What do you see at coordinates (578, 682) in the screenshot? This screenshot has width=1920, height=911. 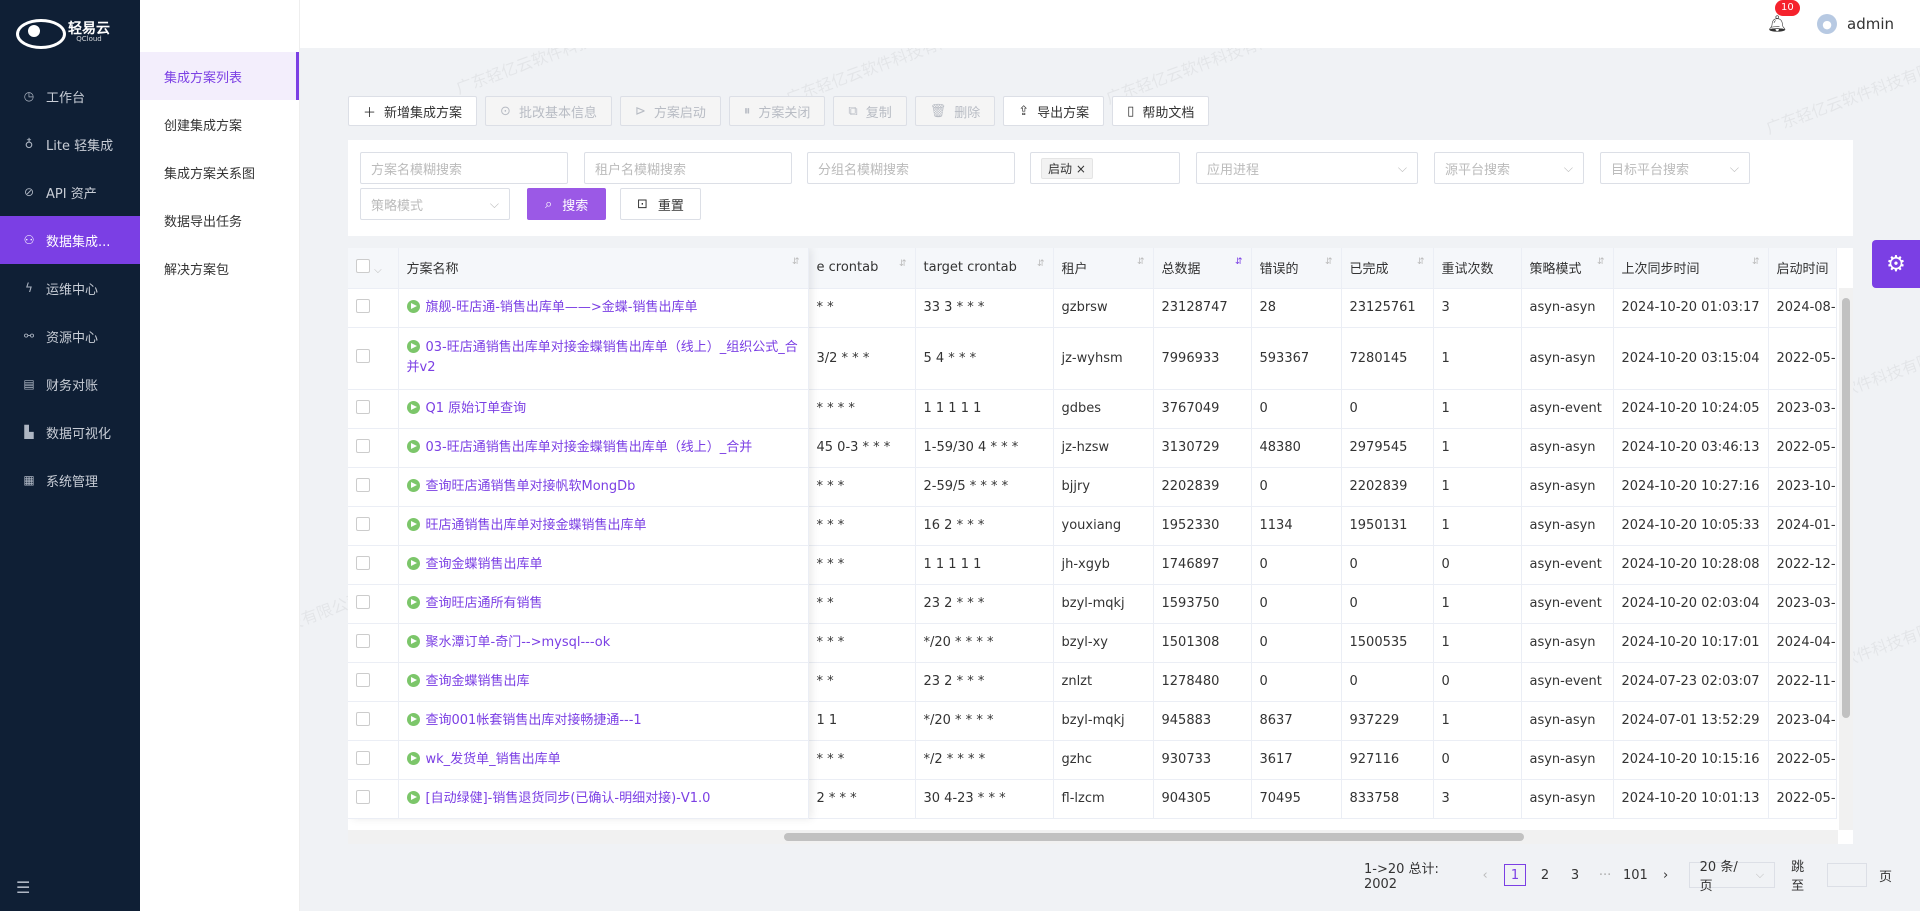 I see `table-row: 查询金蝶销售出库` at bounding box center [578, 682].